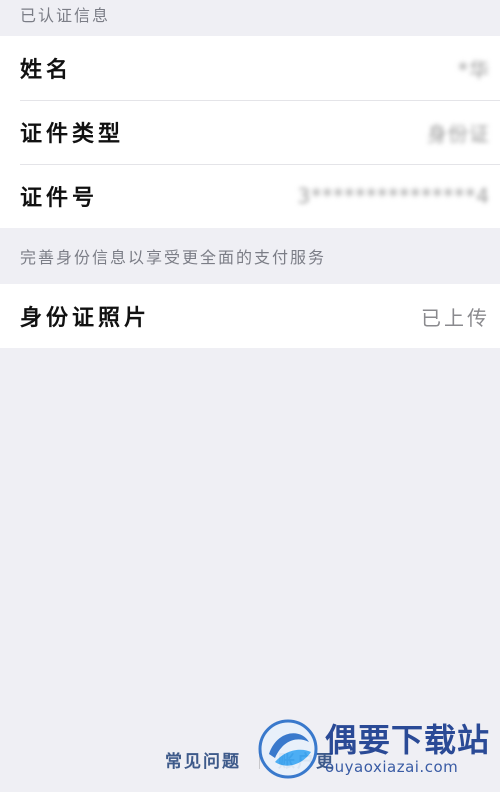  Describe the element at coordinates (458, 133) in the screenshot. I see `id-type-value: 身份证` at that location.